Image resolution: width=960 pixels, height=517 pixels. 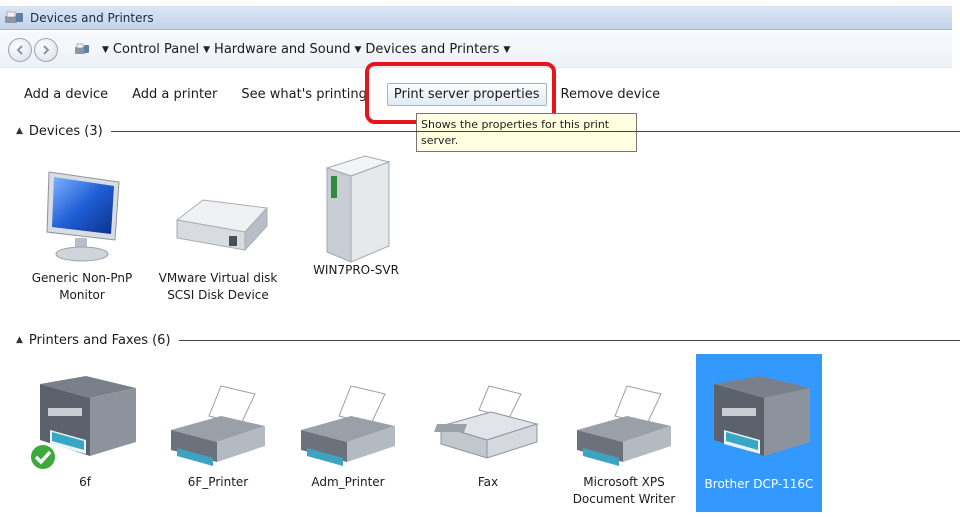 What do you see at coordinates (611, 94) in the screenshot?
I see `remove-device-button: Remove device` at bounding box center [611, 94].